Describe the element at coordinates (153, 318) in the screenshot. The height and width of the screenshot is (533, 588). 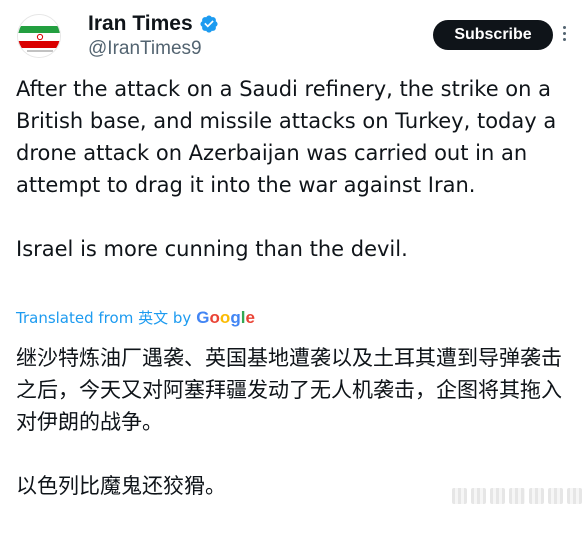
I see `translated-language: 英文` at that location.